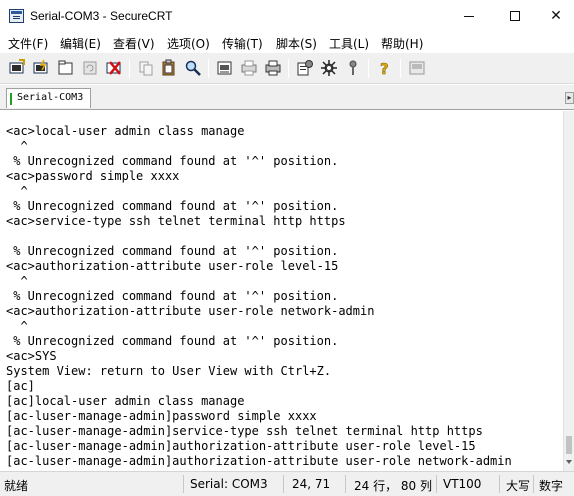  Describe the element at coordinates (287, 97) in the screenshot. I see `session-tab-bar: Serial-COM3 ▸` at that location.